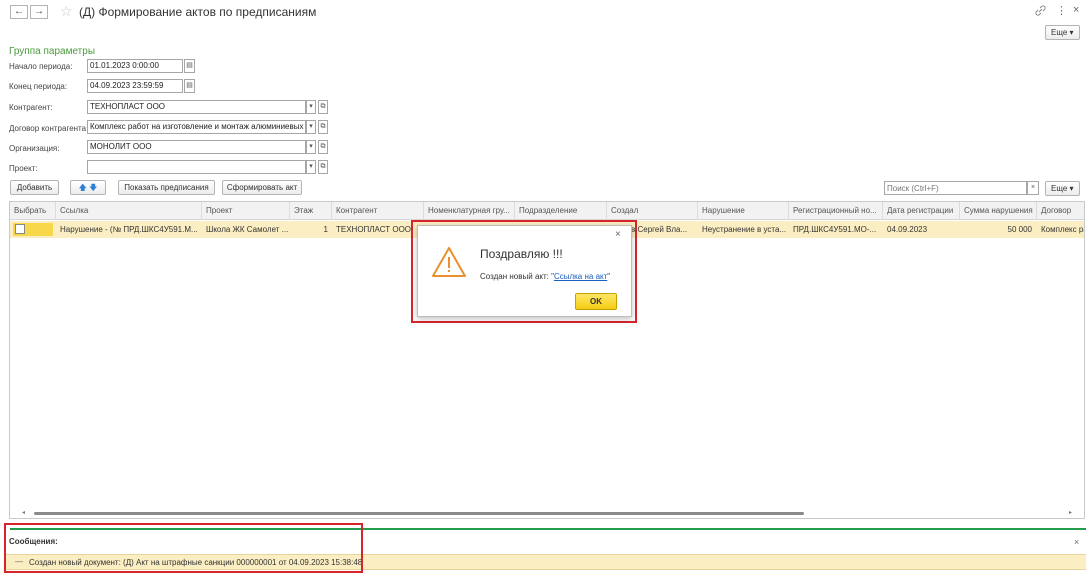  Describe the element at coordinates (20, 229) in the screenshot. I see `select-checkbox` at that location.